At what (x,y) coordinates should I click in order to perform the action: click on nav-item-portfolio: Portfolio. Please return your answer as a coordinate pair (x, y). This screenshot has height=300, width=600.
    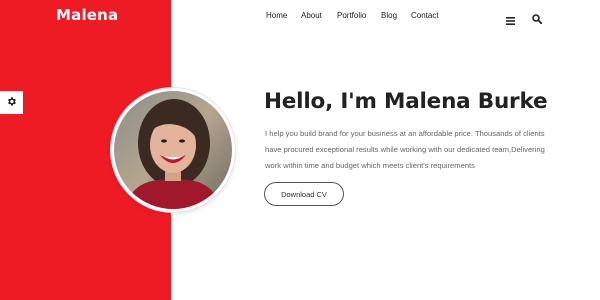
    Looking at the image, I should click on (351, 15).